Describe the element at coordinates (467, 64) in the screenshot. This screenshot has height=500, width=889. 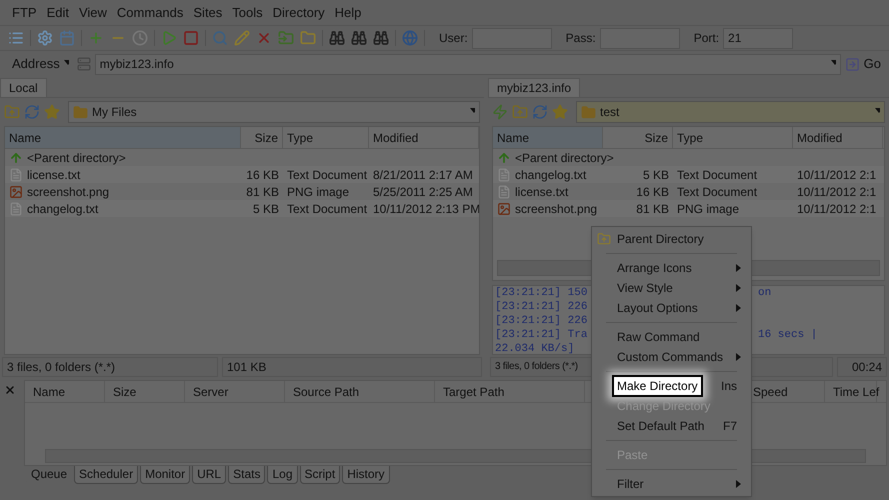
I see `address-field: mybiz123.info` at that location.